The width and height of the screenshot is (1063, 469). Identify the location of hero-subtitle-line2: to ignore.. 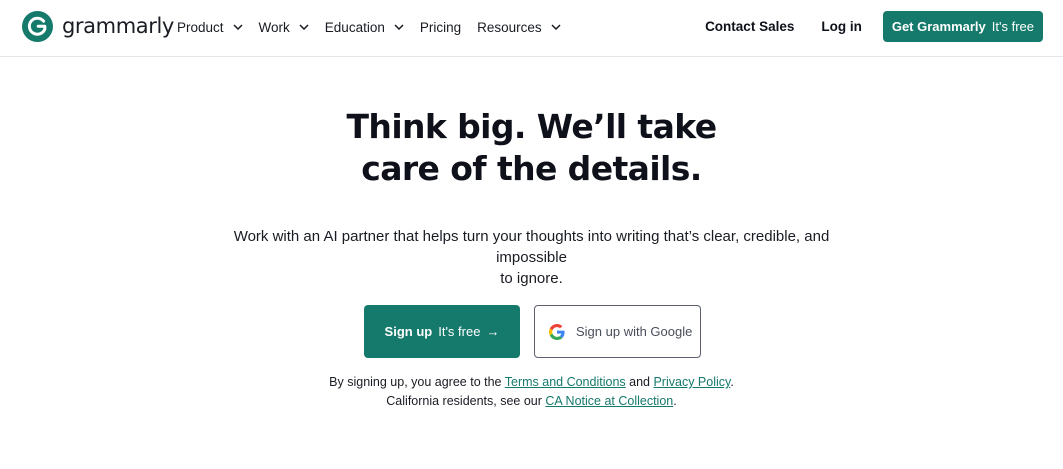
(531, 278).